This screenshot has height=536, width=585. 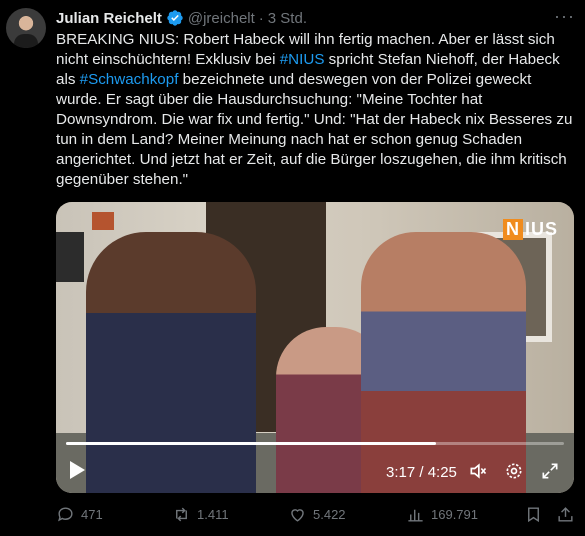 I want to click on tweet-actions: 471 1.411 5.422 169.791, so click(x=313, y=517).